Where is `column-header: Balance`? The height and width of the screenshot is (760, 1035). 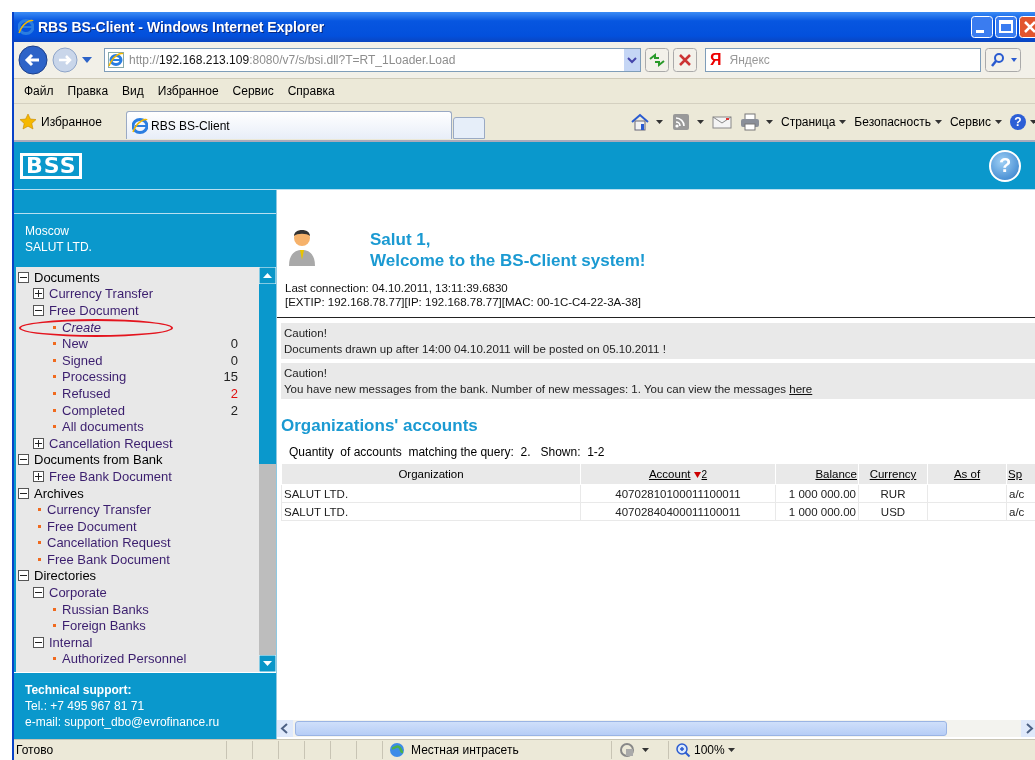 column-header: Balance is located at coordinates (817, 474).